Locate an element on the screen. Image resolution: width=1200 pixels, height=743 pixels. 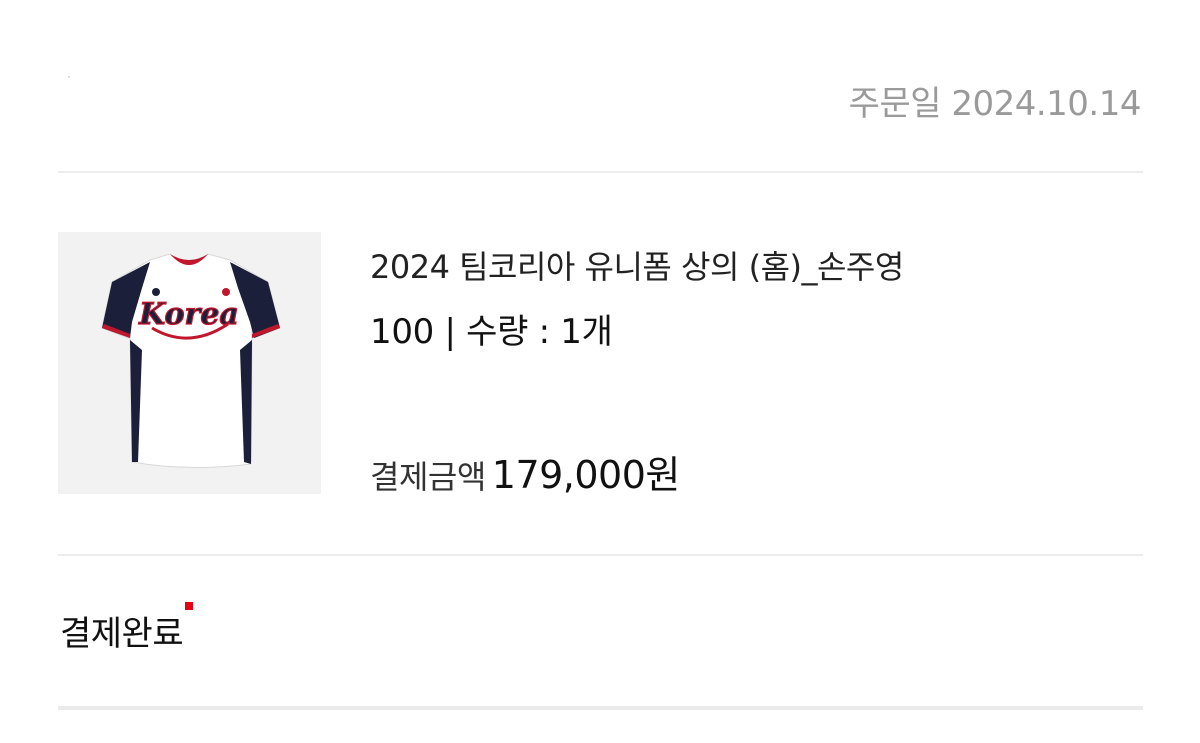
price-label: 결제금액 is located at coordinates (428, 477).